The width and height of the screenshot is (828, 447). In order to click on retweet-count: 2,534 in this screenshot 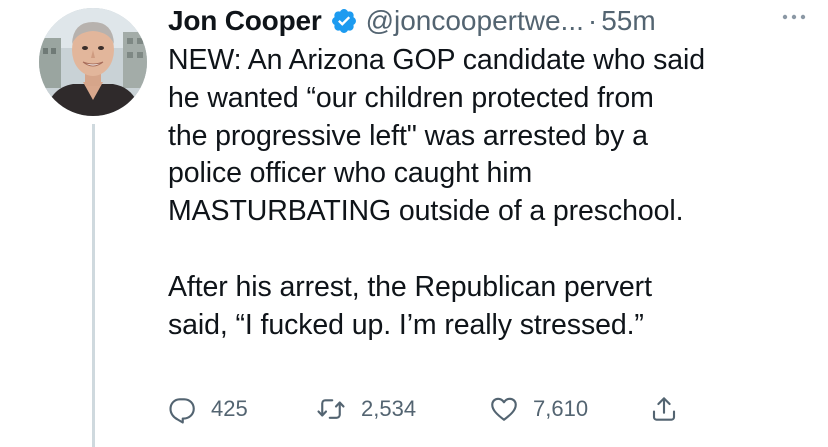, I will do `click(389, 408)`.